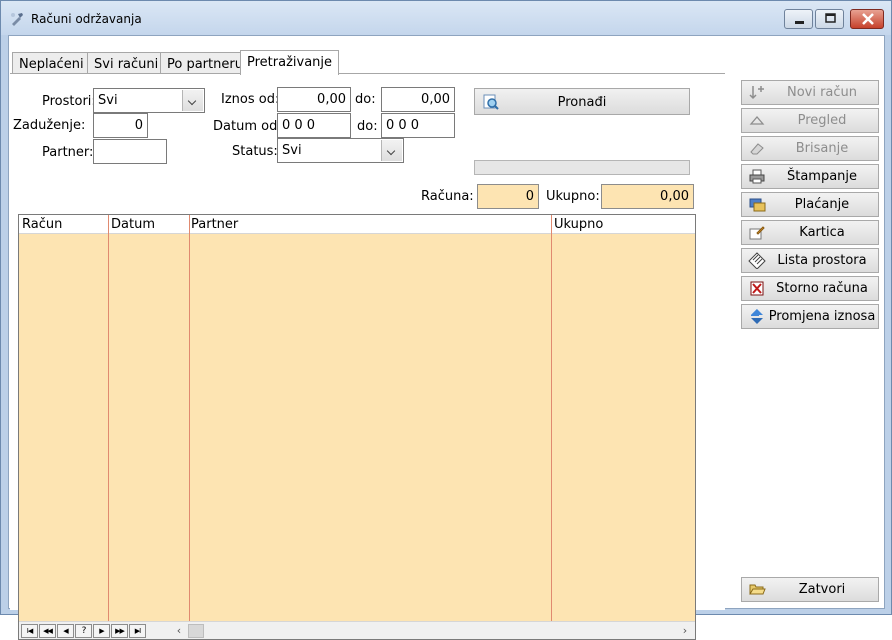 This screenshot has width=892, height=640. I want to click on tab-label: Neplaćeni, so click(51, 64).